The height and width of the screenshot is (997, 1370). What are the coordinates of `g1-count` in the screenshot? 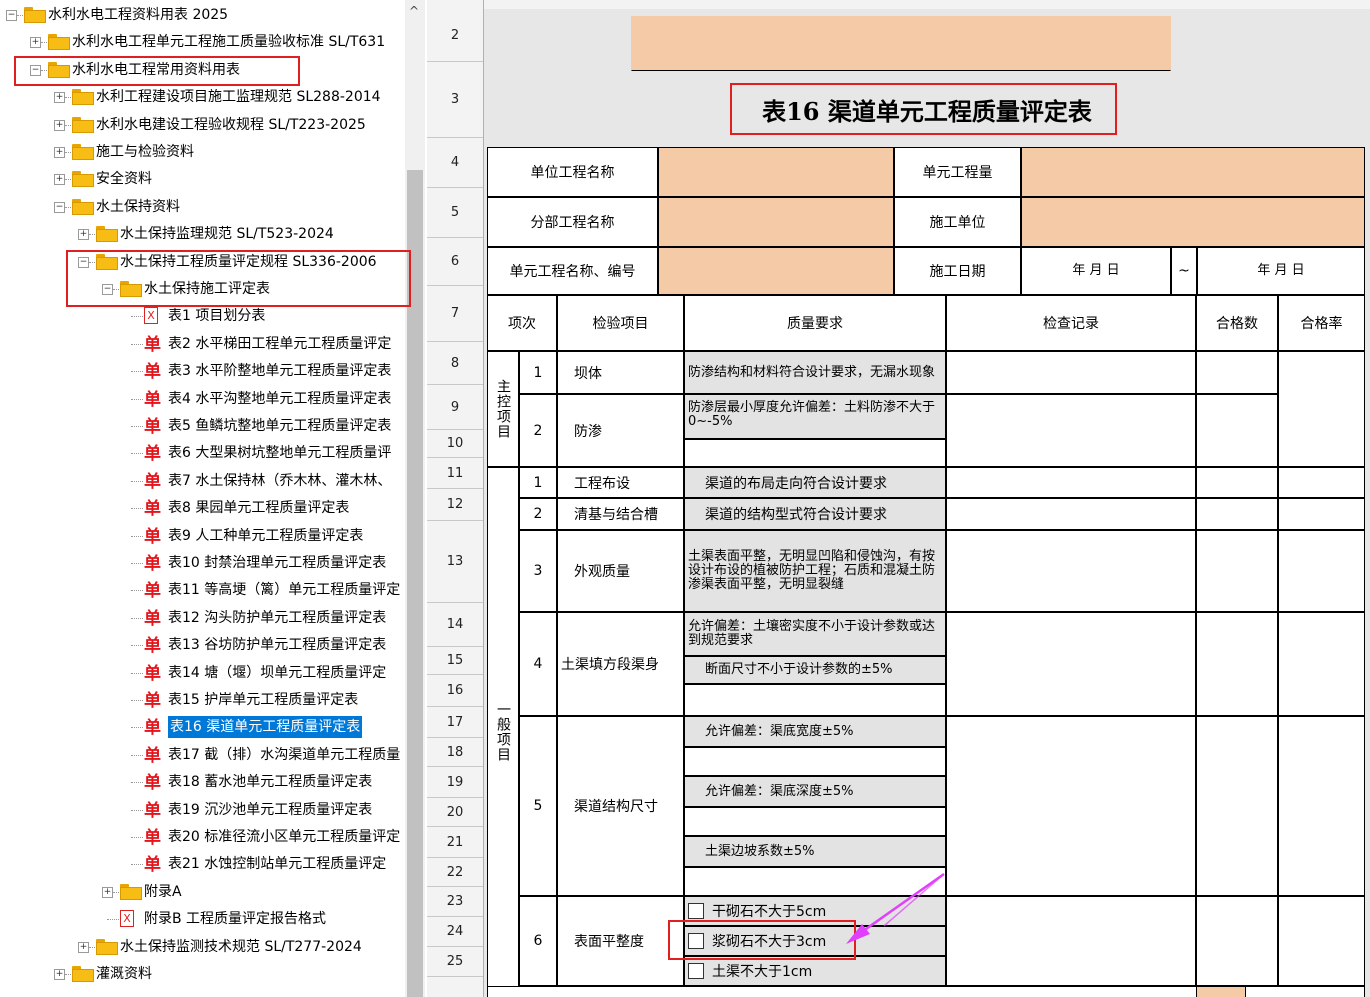 It's located at (1237, 482).